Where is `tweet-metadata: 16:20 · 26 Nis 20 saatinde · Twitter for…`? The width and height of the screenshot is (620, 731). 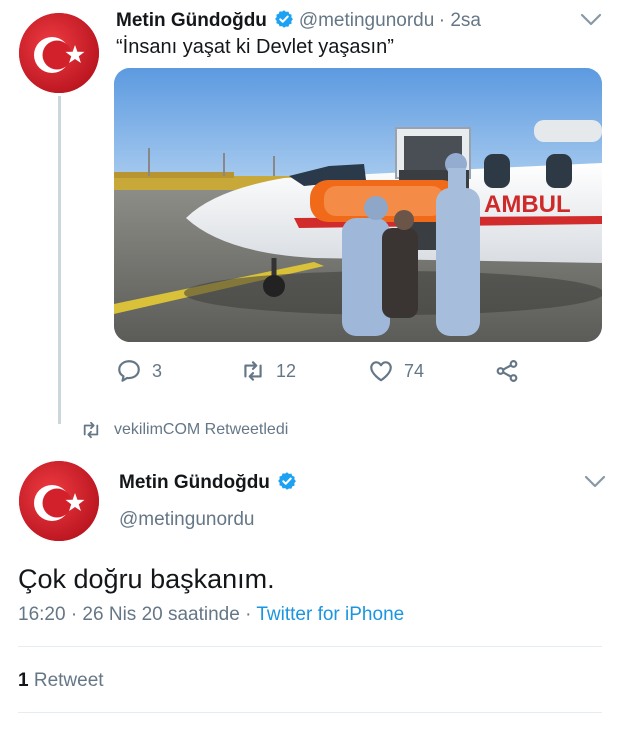 tweet-metadata: 16:20 · 26 Nis 20 saatinde · Twitter for… is located at coordinates (211, 615).